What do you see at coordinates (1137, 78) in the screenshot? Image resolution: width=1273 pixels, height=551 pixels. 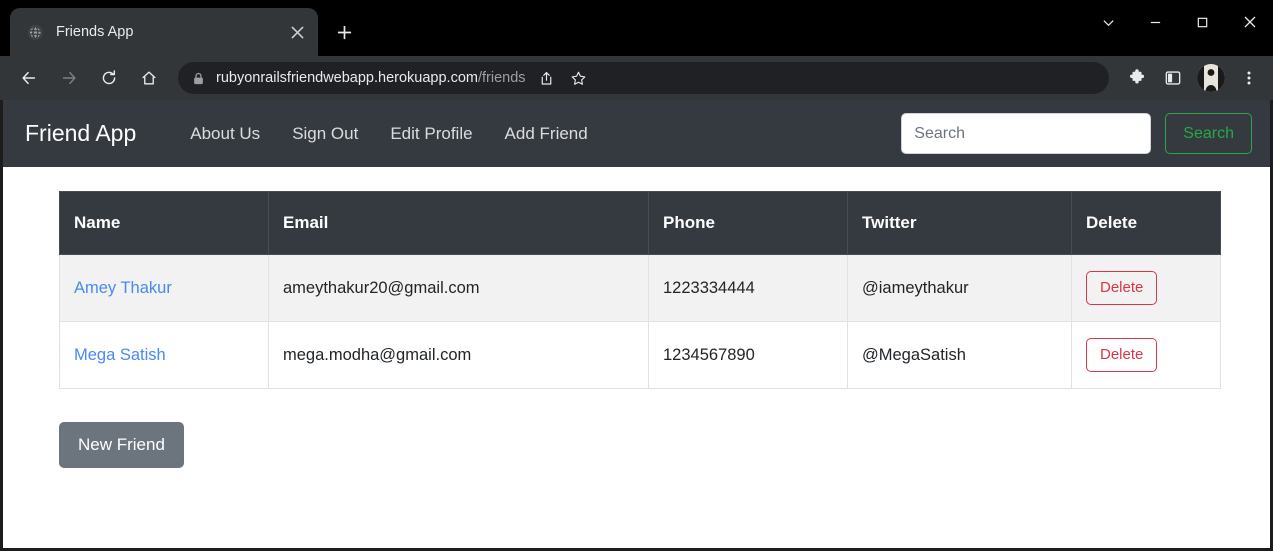 I see `puzzle-piece-icon` at bounding box center [1137, 78].